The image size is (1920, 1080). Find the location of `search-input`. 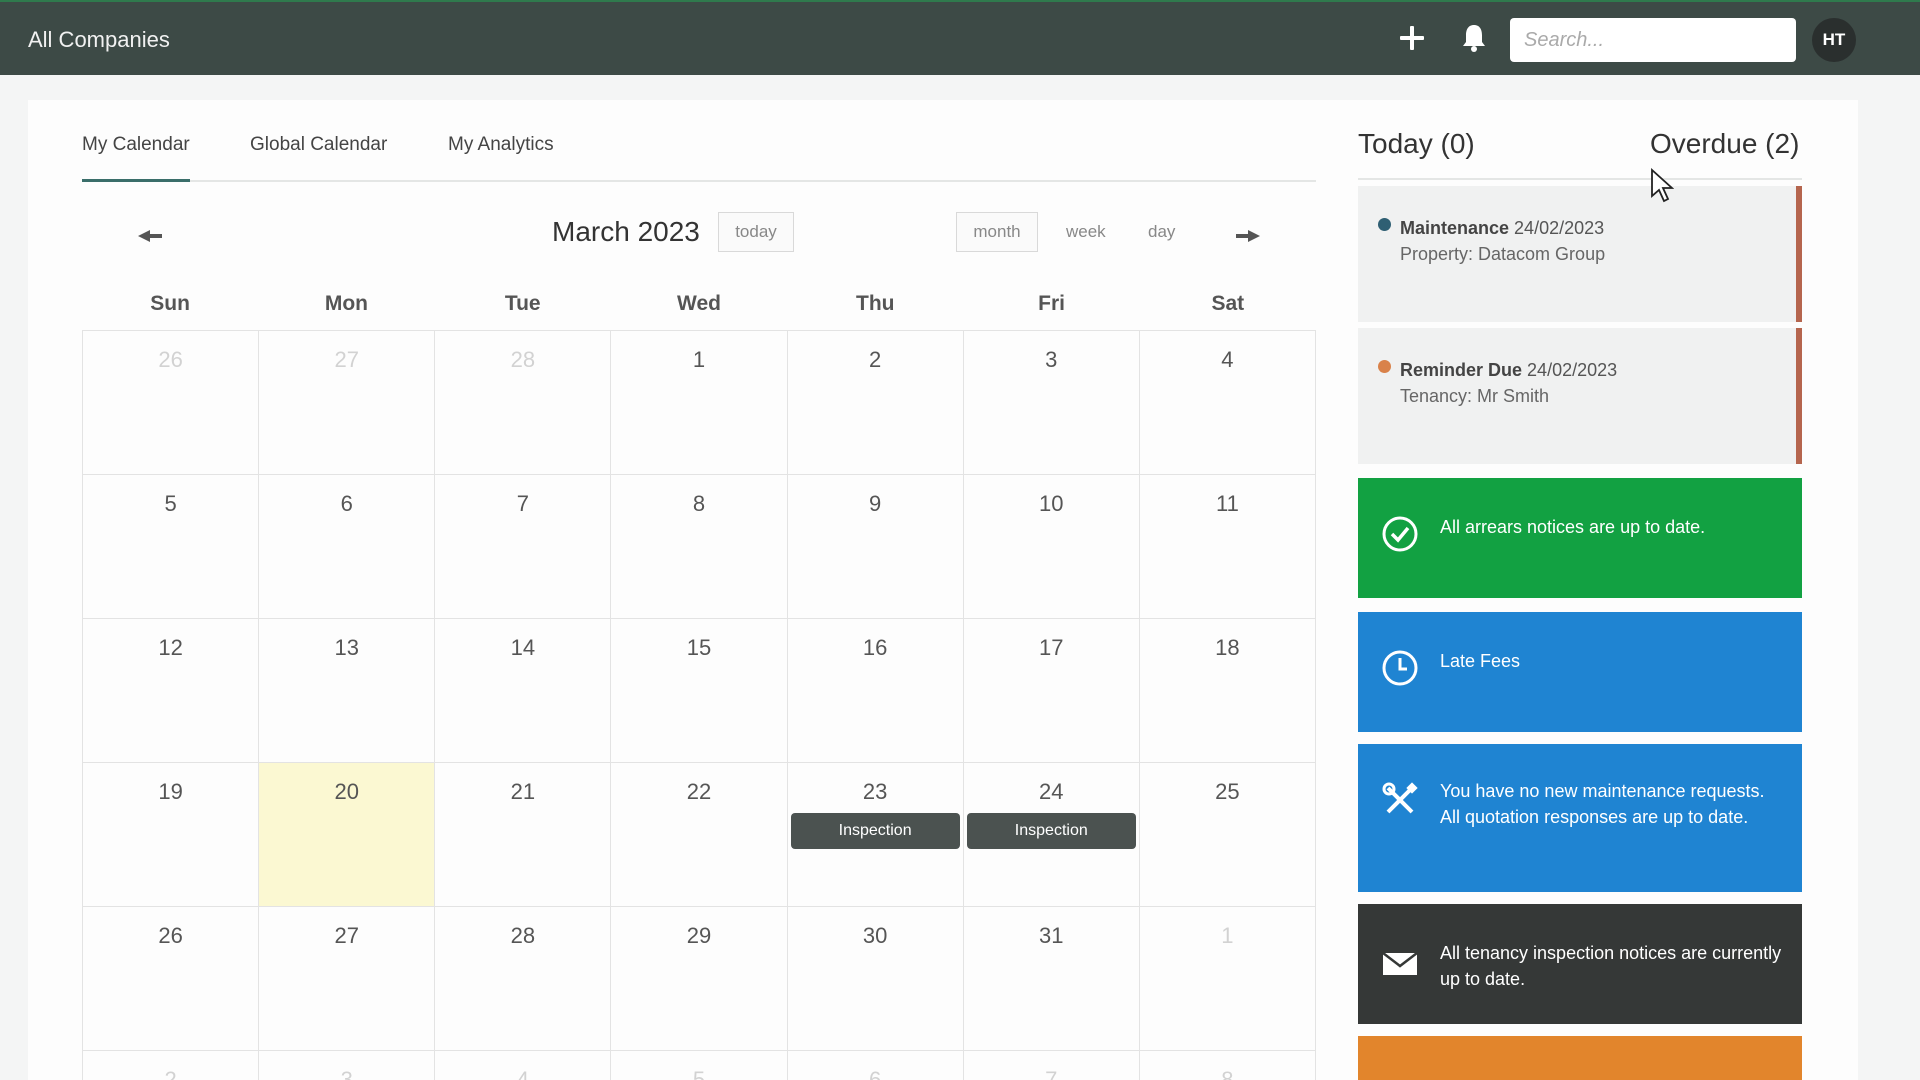

search-input is located at coordinates (1653, 40).